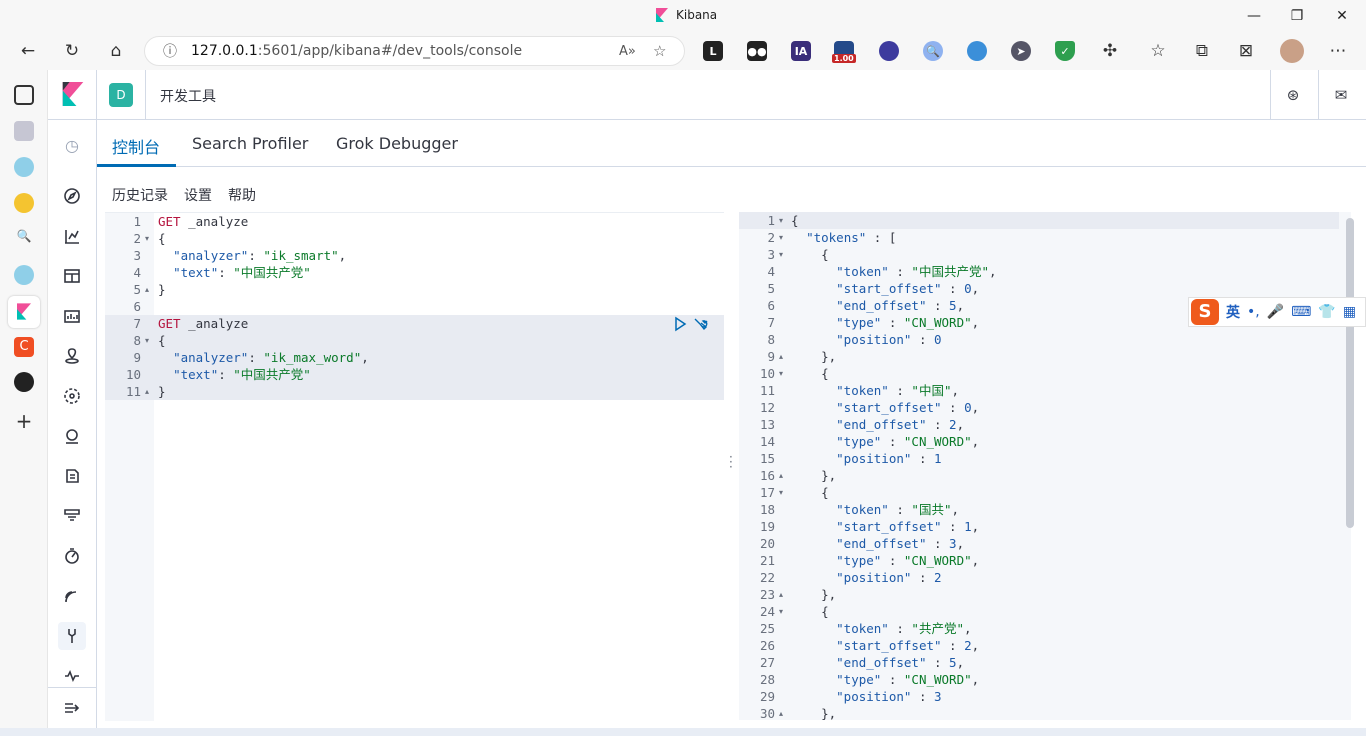  Describe the element at coordinates (801, 51) in the screenshot. I see `ext-ia-icon: IA` at that location.